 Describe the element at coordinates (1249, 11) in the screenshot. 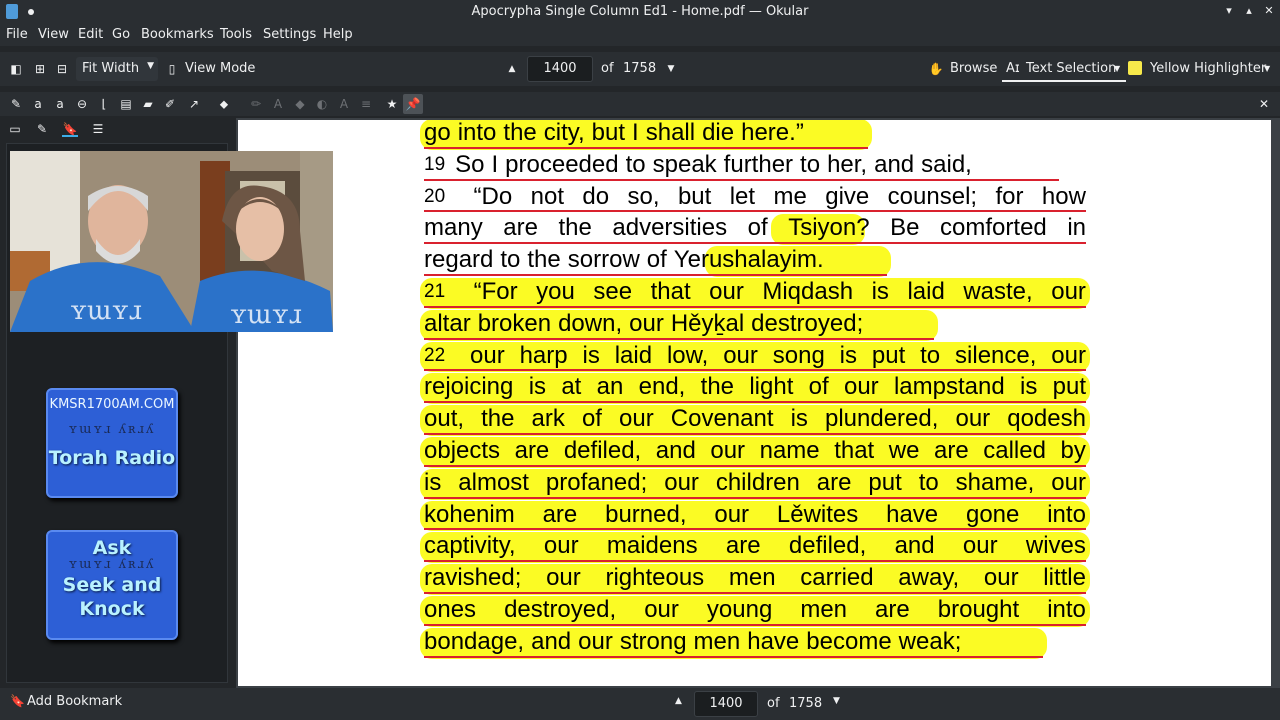

I see `maximize-icon: ▴` at that location.